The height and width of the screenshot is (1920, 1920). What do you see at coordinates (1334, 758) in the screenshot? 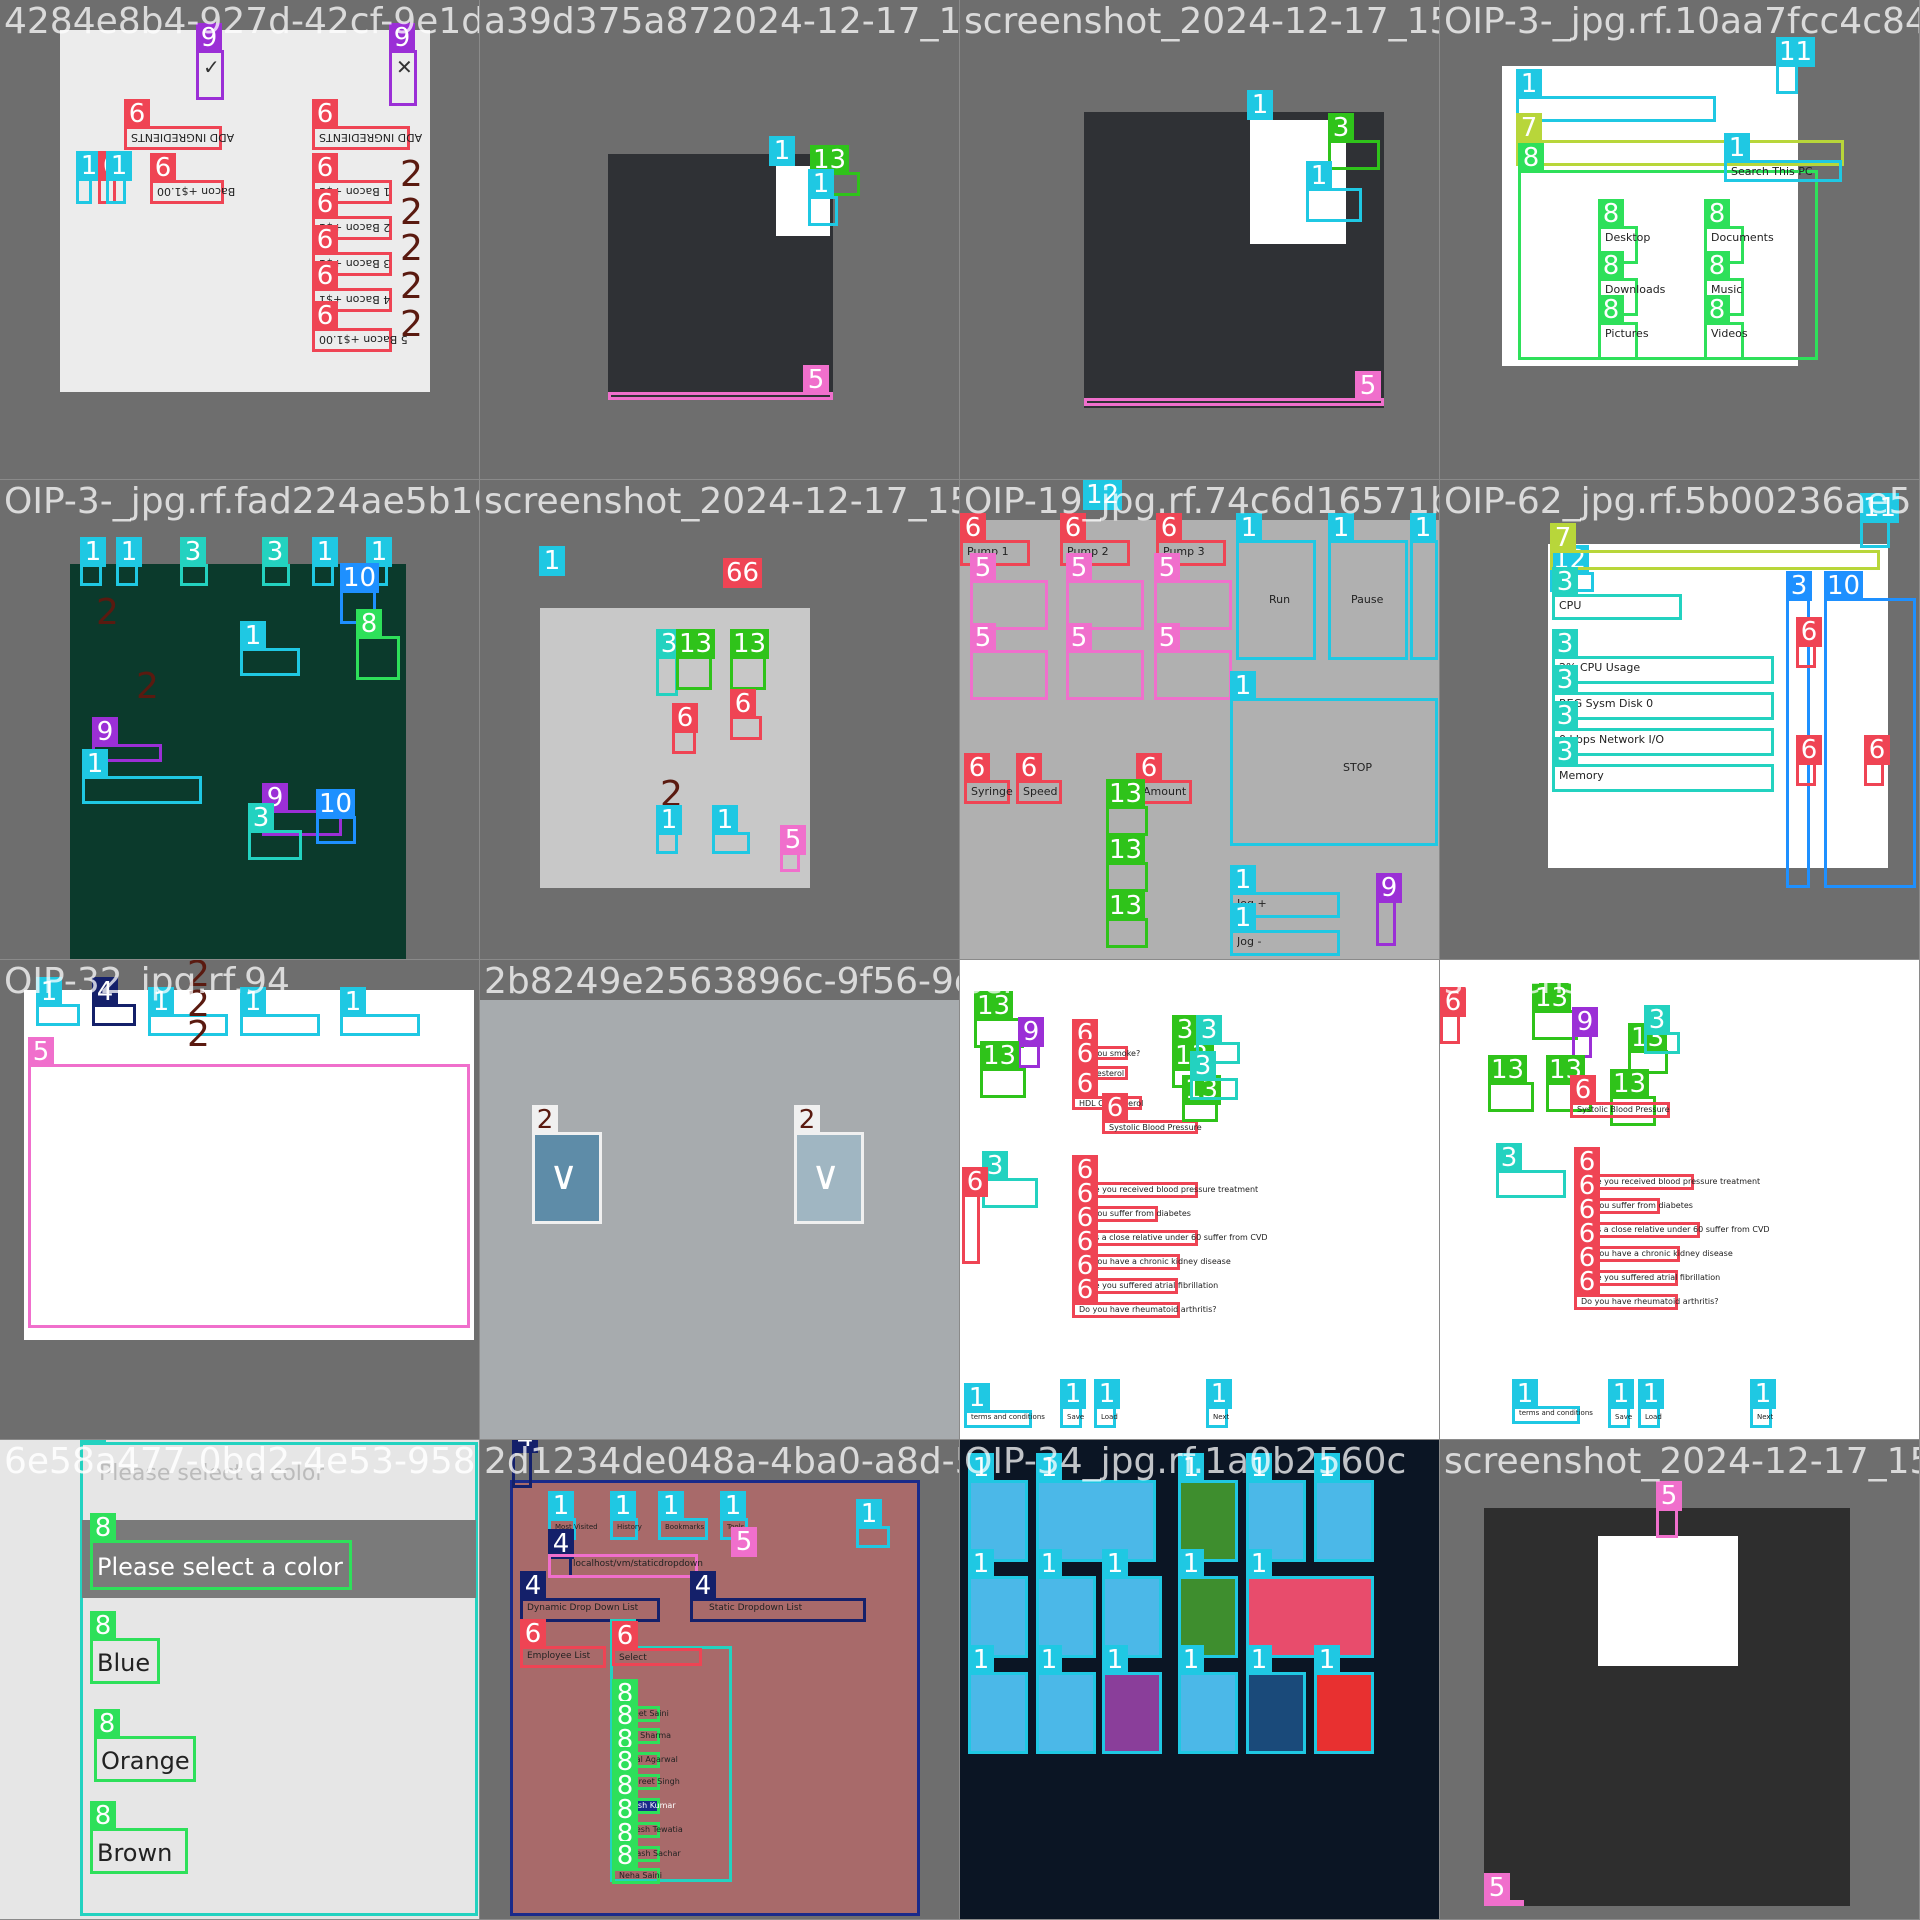
I see `stop-button: 1 STOP` at bounding box center [1334, 758].